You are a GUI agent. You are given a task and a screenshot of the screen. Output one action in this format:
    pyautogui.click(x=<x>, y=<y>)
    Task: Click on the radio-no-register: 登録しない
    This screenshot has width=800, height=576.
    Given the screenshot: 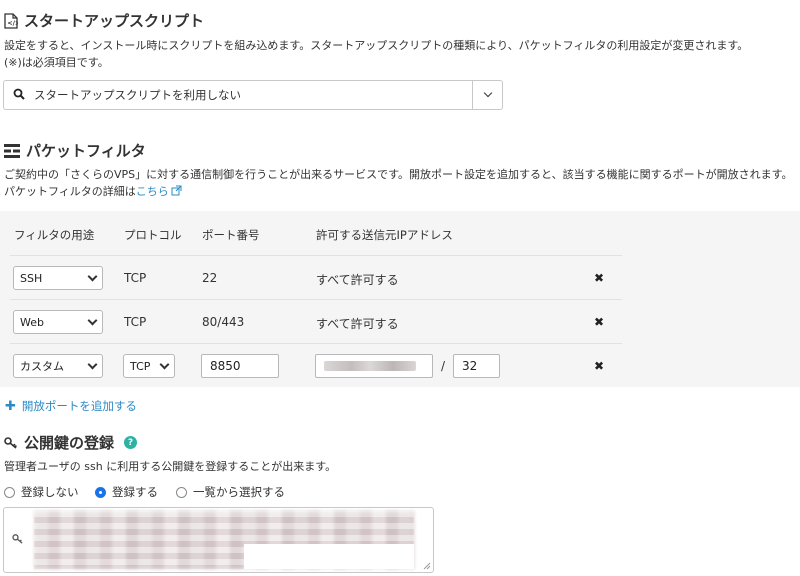 What is the action you would take?
    pyautogui.click(x=41, y=492)
    